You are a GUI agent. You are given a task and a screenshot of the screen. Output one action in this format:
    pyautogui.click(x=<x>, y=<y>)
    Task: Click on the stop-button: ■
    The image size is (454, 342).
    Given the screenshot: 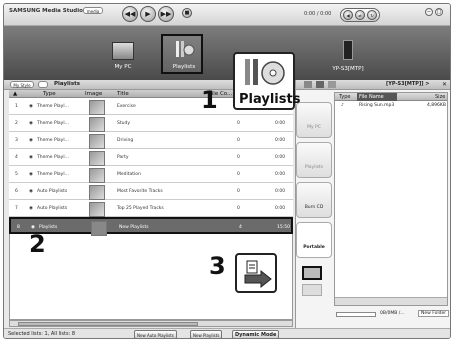 What is the action you would take?
    pyautogui.click(x=187, y=13)
    